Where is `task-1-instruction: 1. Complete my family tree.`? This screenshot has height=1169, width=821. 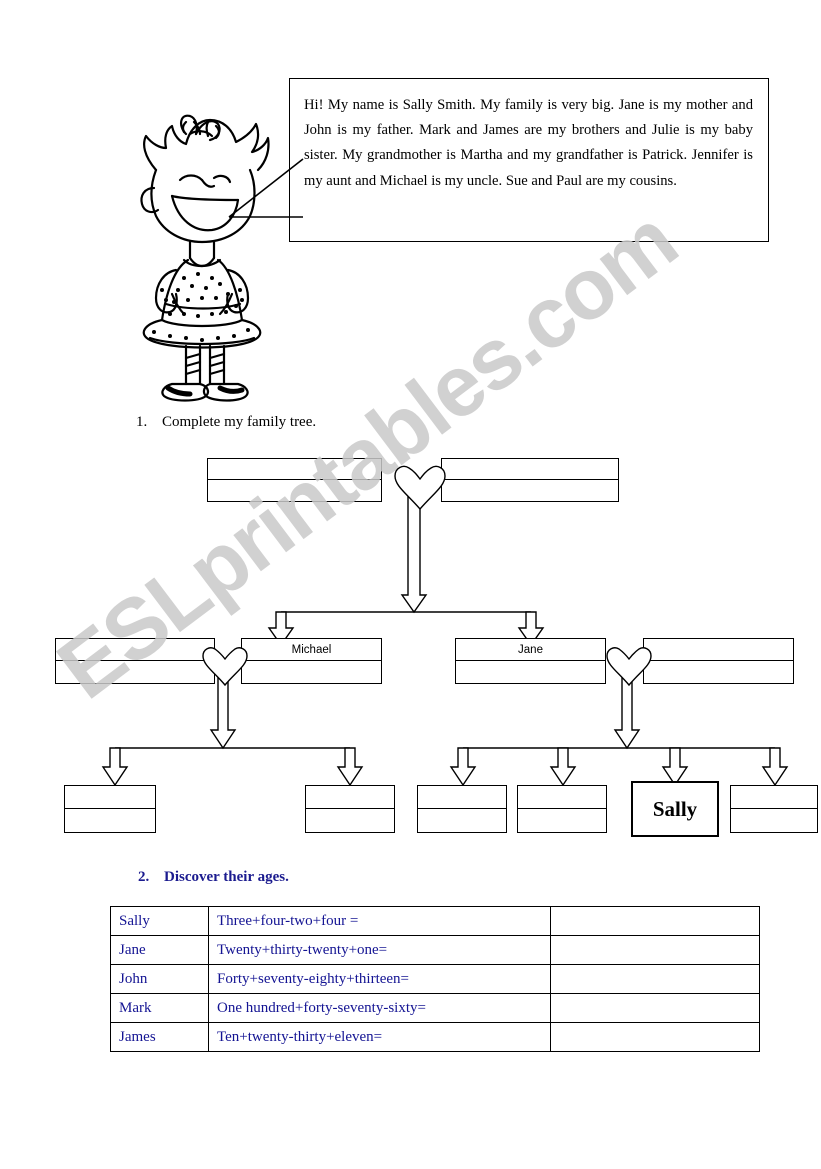 task-1-instruction: 1. Complete my family tree. is located at coordinates (226, 422).